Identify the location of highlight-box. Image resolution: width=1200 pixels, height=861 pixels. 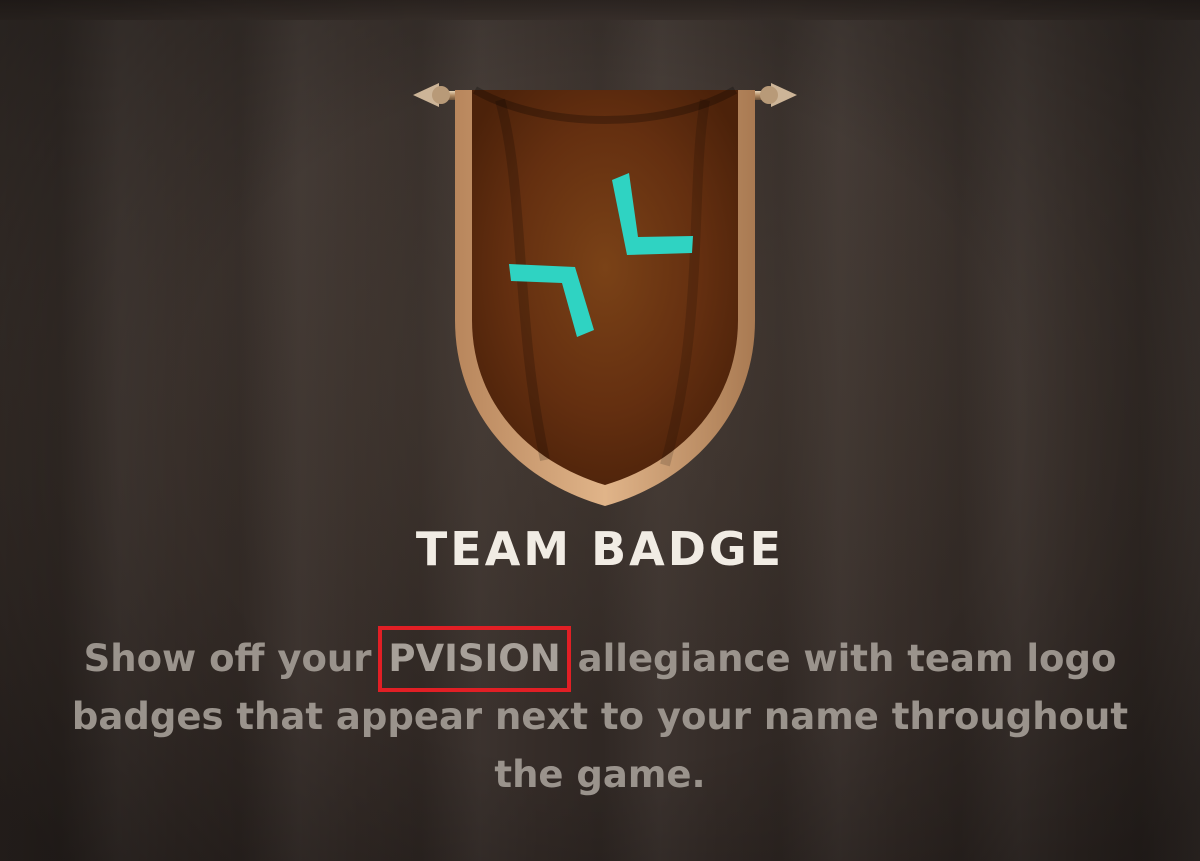
(474, 659).